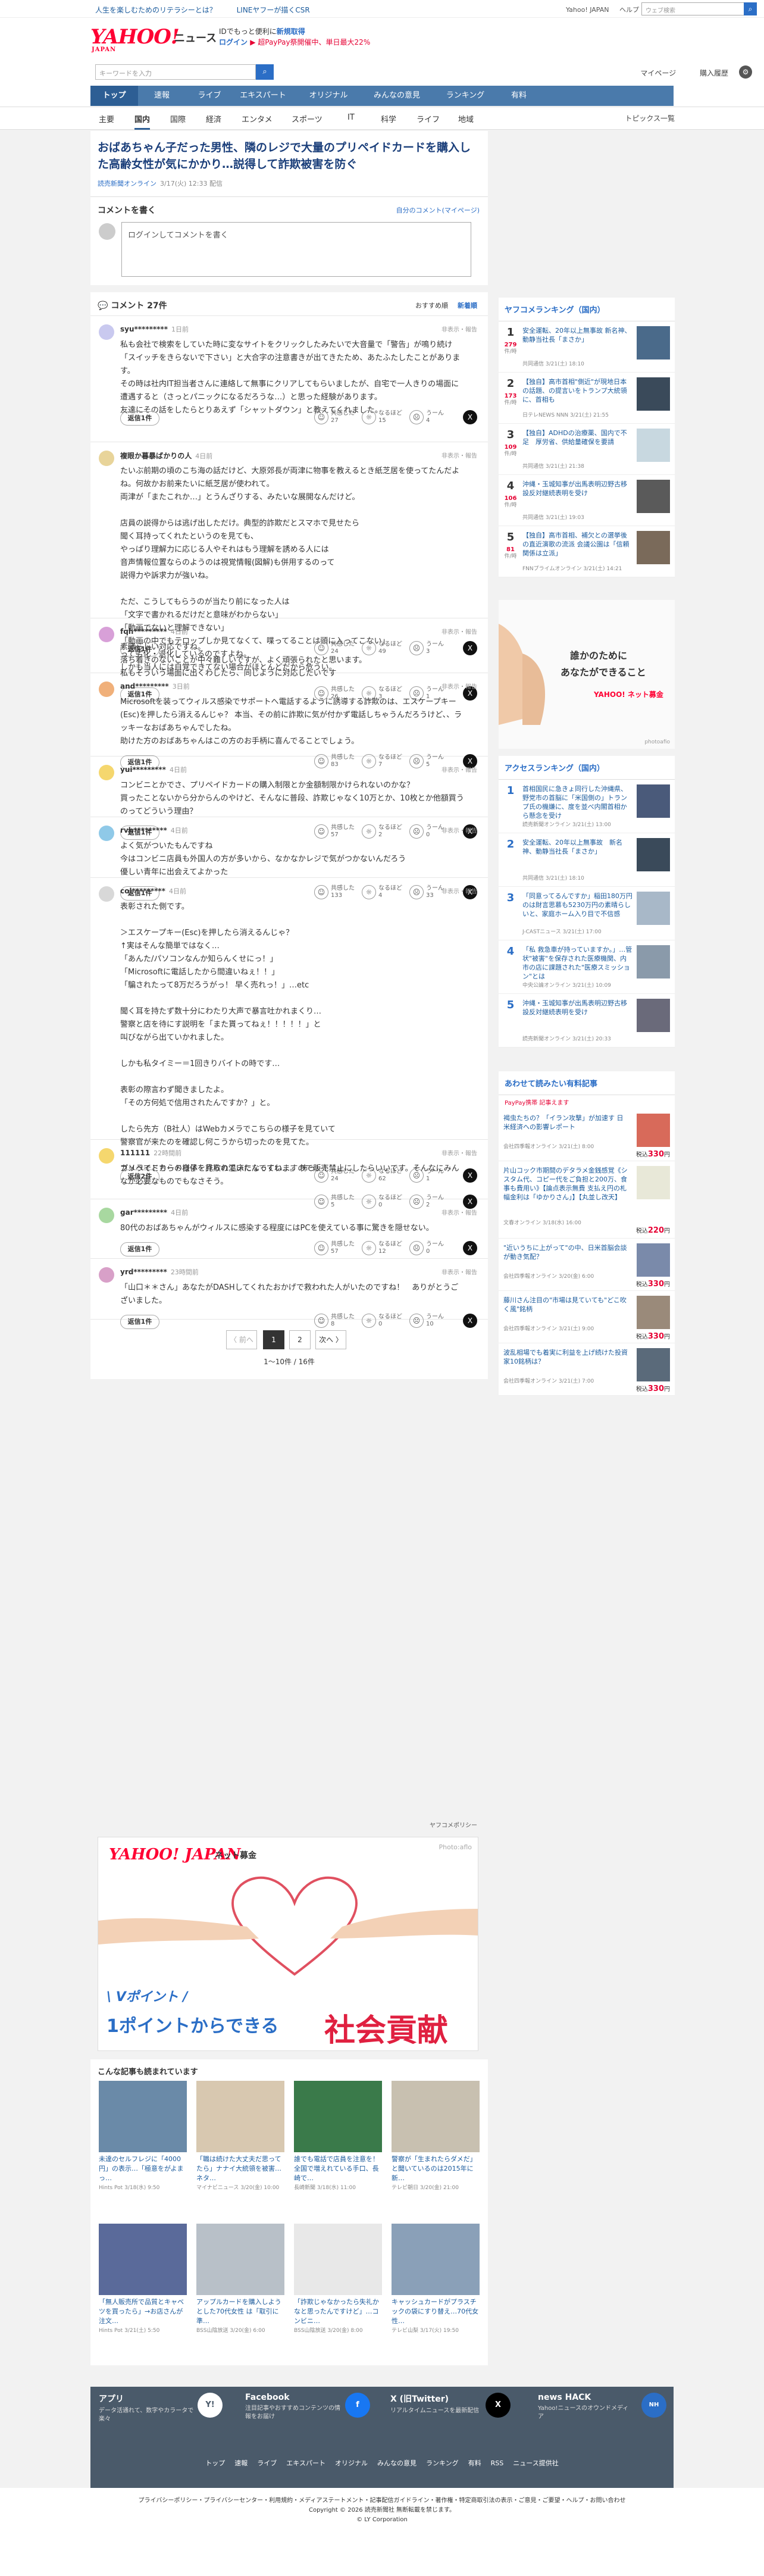  What do you see at coordinates (307, 118) in the screenshot?
I see `cat-sports: スポーツ` at bounding box center [307, 118].